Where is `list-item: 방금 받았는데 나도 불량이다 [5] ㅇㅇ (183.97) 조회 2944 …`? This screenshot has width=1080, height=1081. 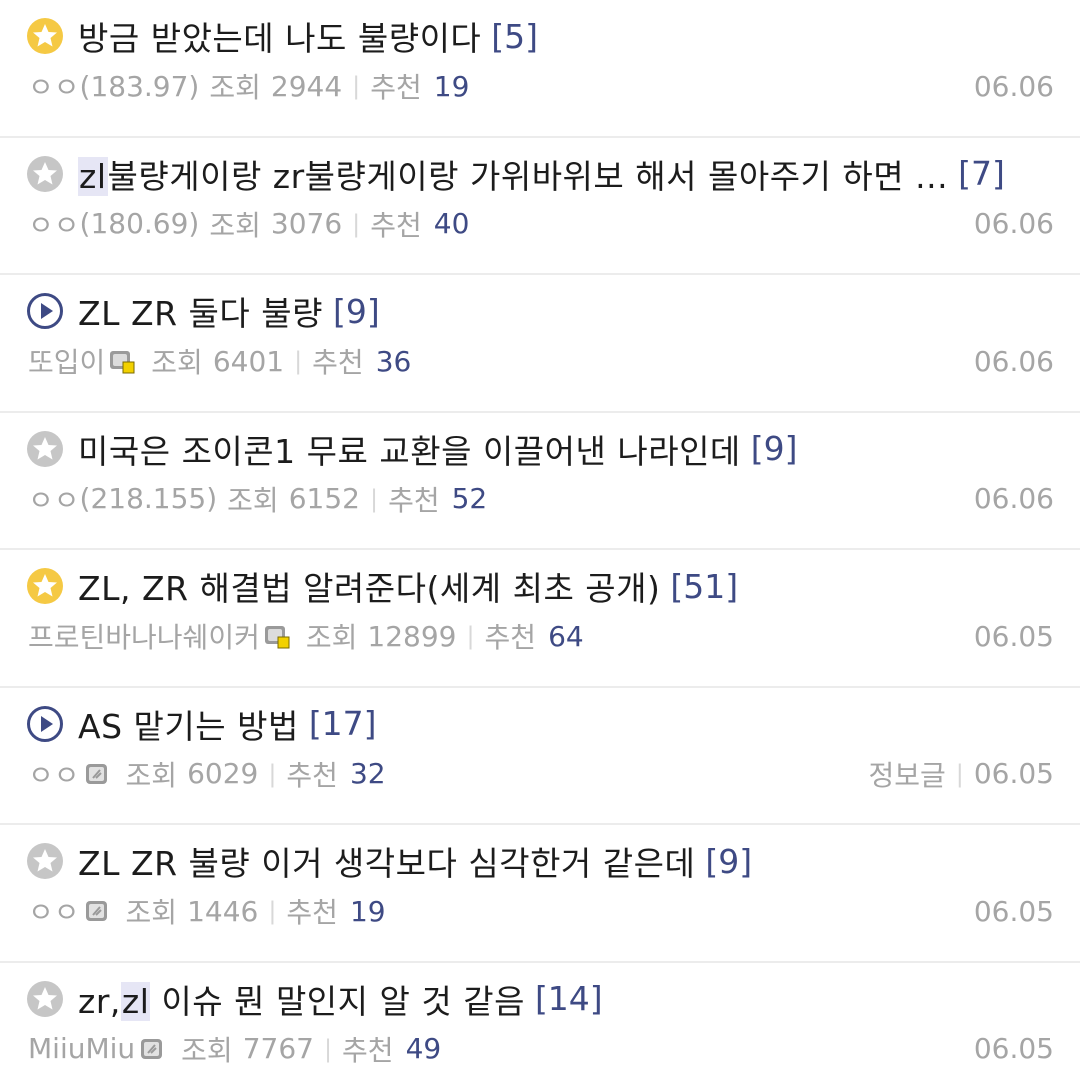 list-item: 방금 받았는데 나도 불량이다 [5] ㅇㅇ (183.97) 조회 2944 … is located at coordinates (540, 69).